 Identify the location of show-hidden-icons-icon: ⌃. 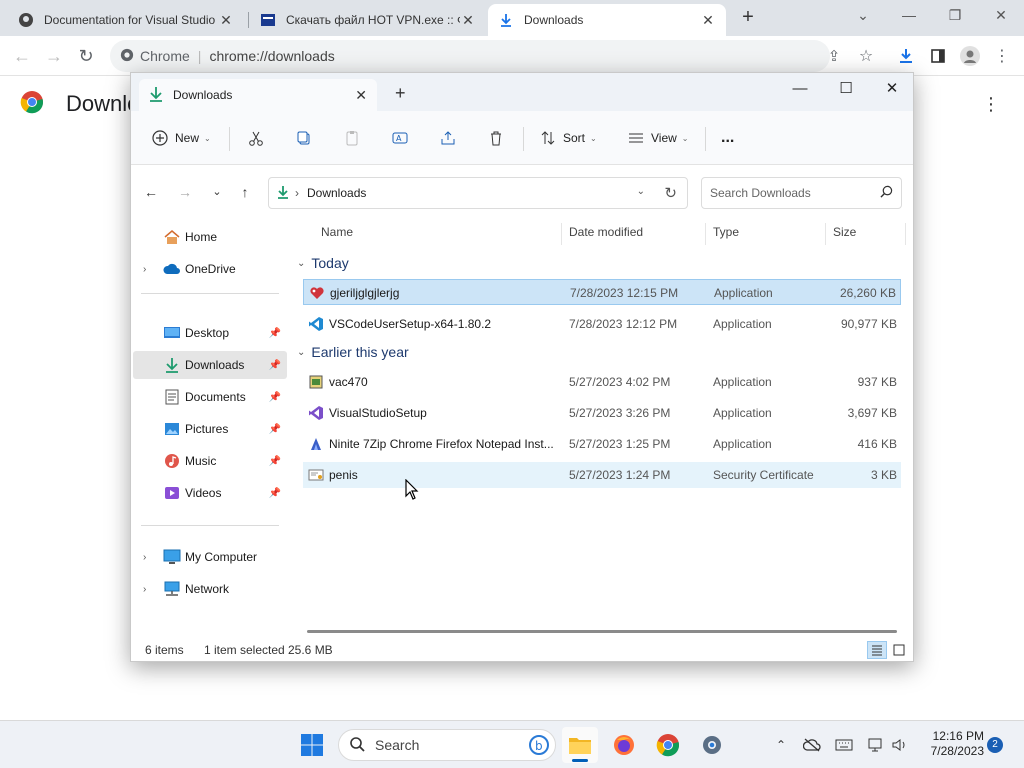
(781, 745).